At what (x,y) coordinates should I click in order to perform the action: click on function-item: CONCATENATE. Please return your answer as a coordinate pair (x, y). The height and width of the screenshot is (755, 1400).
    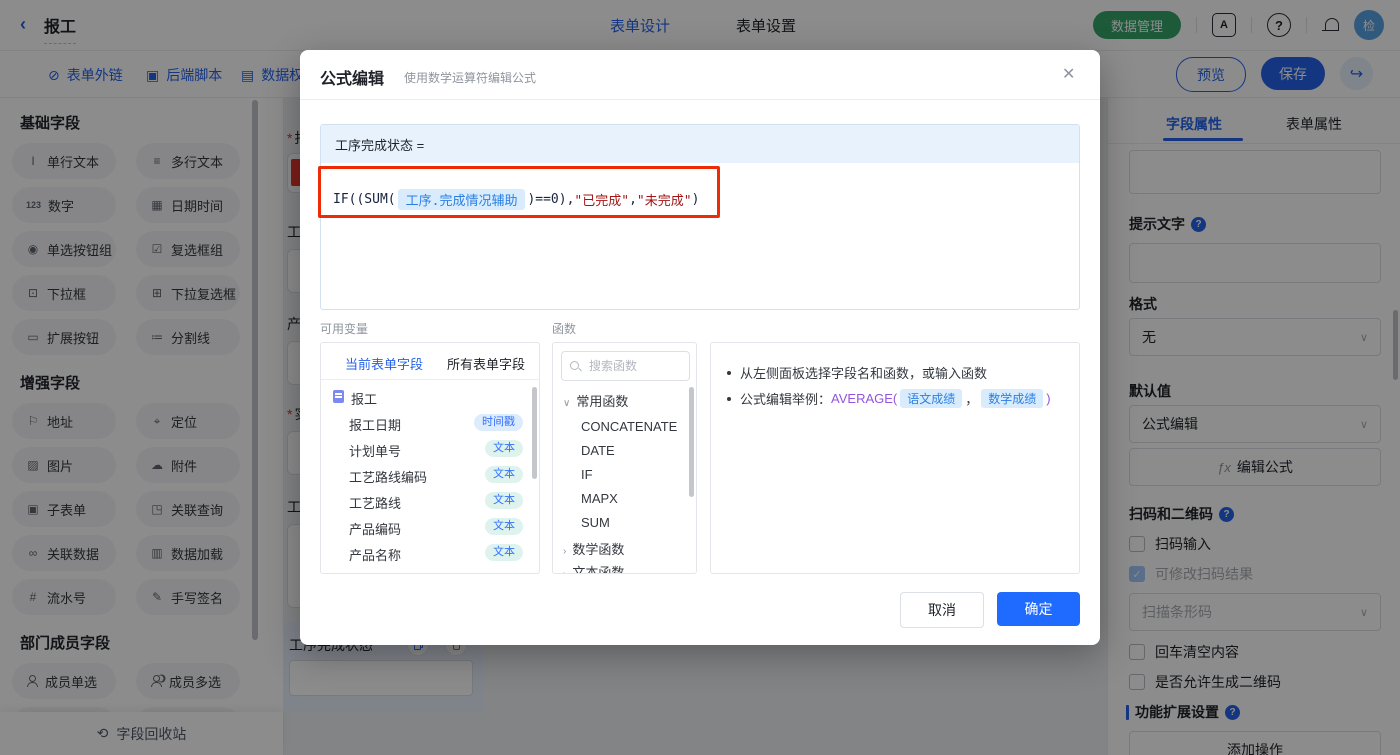
    Looking at the image, I should click on (629, 426).